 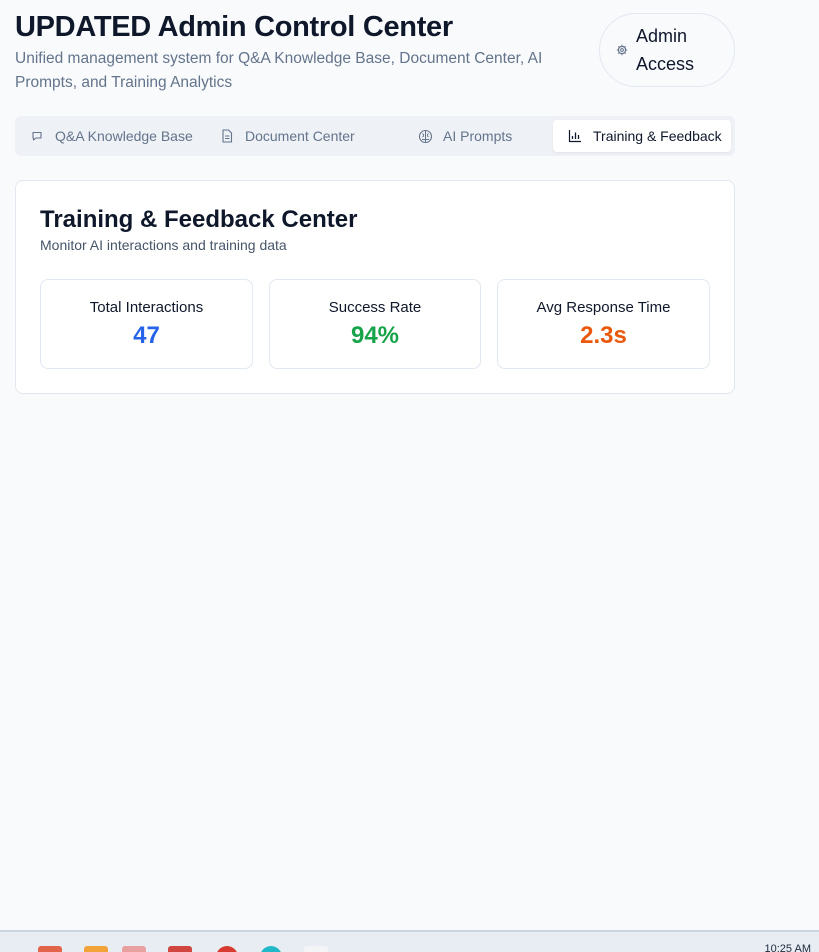 I want to click on tab-label: AI Prompts, so click(x=478, y=136).